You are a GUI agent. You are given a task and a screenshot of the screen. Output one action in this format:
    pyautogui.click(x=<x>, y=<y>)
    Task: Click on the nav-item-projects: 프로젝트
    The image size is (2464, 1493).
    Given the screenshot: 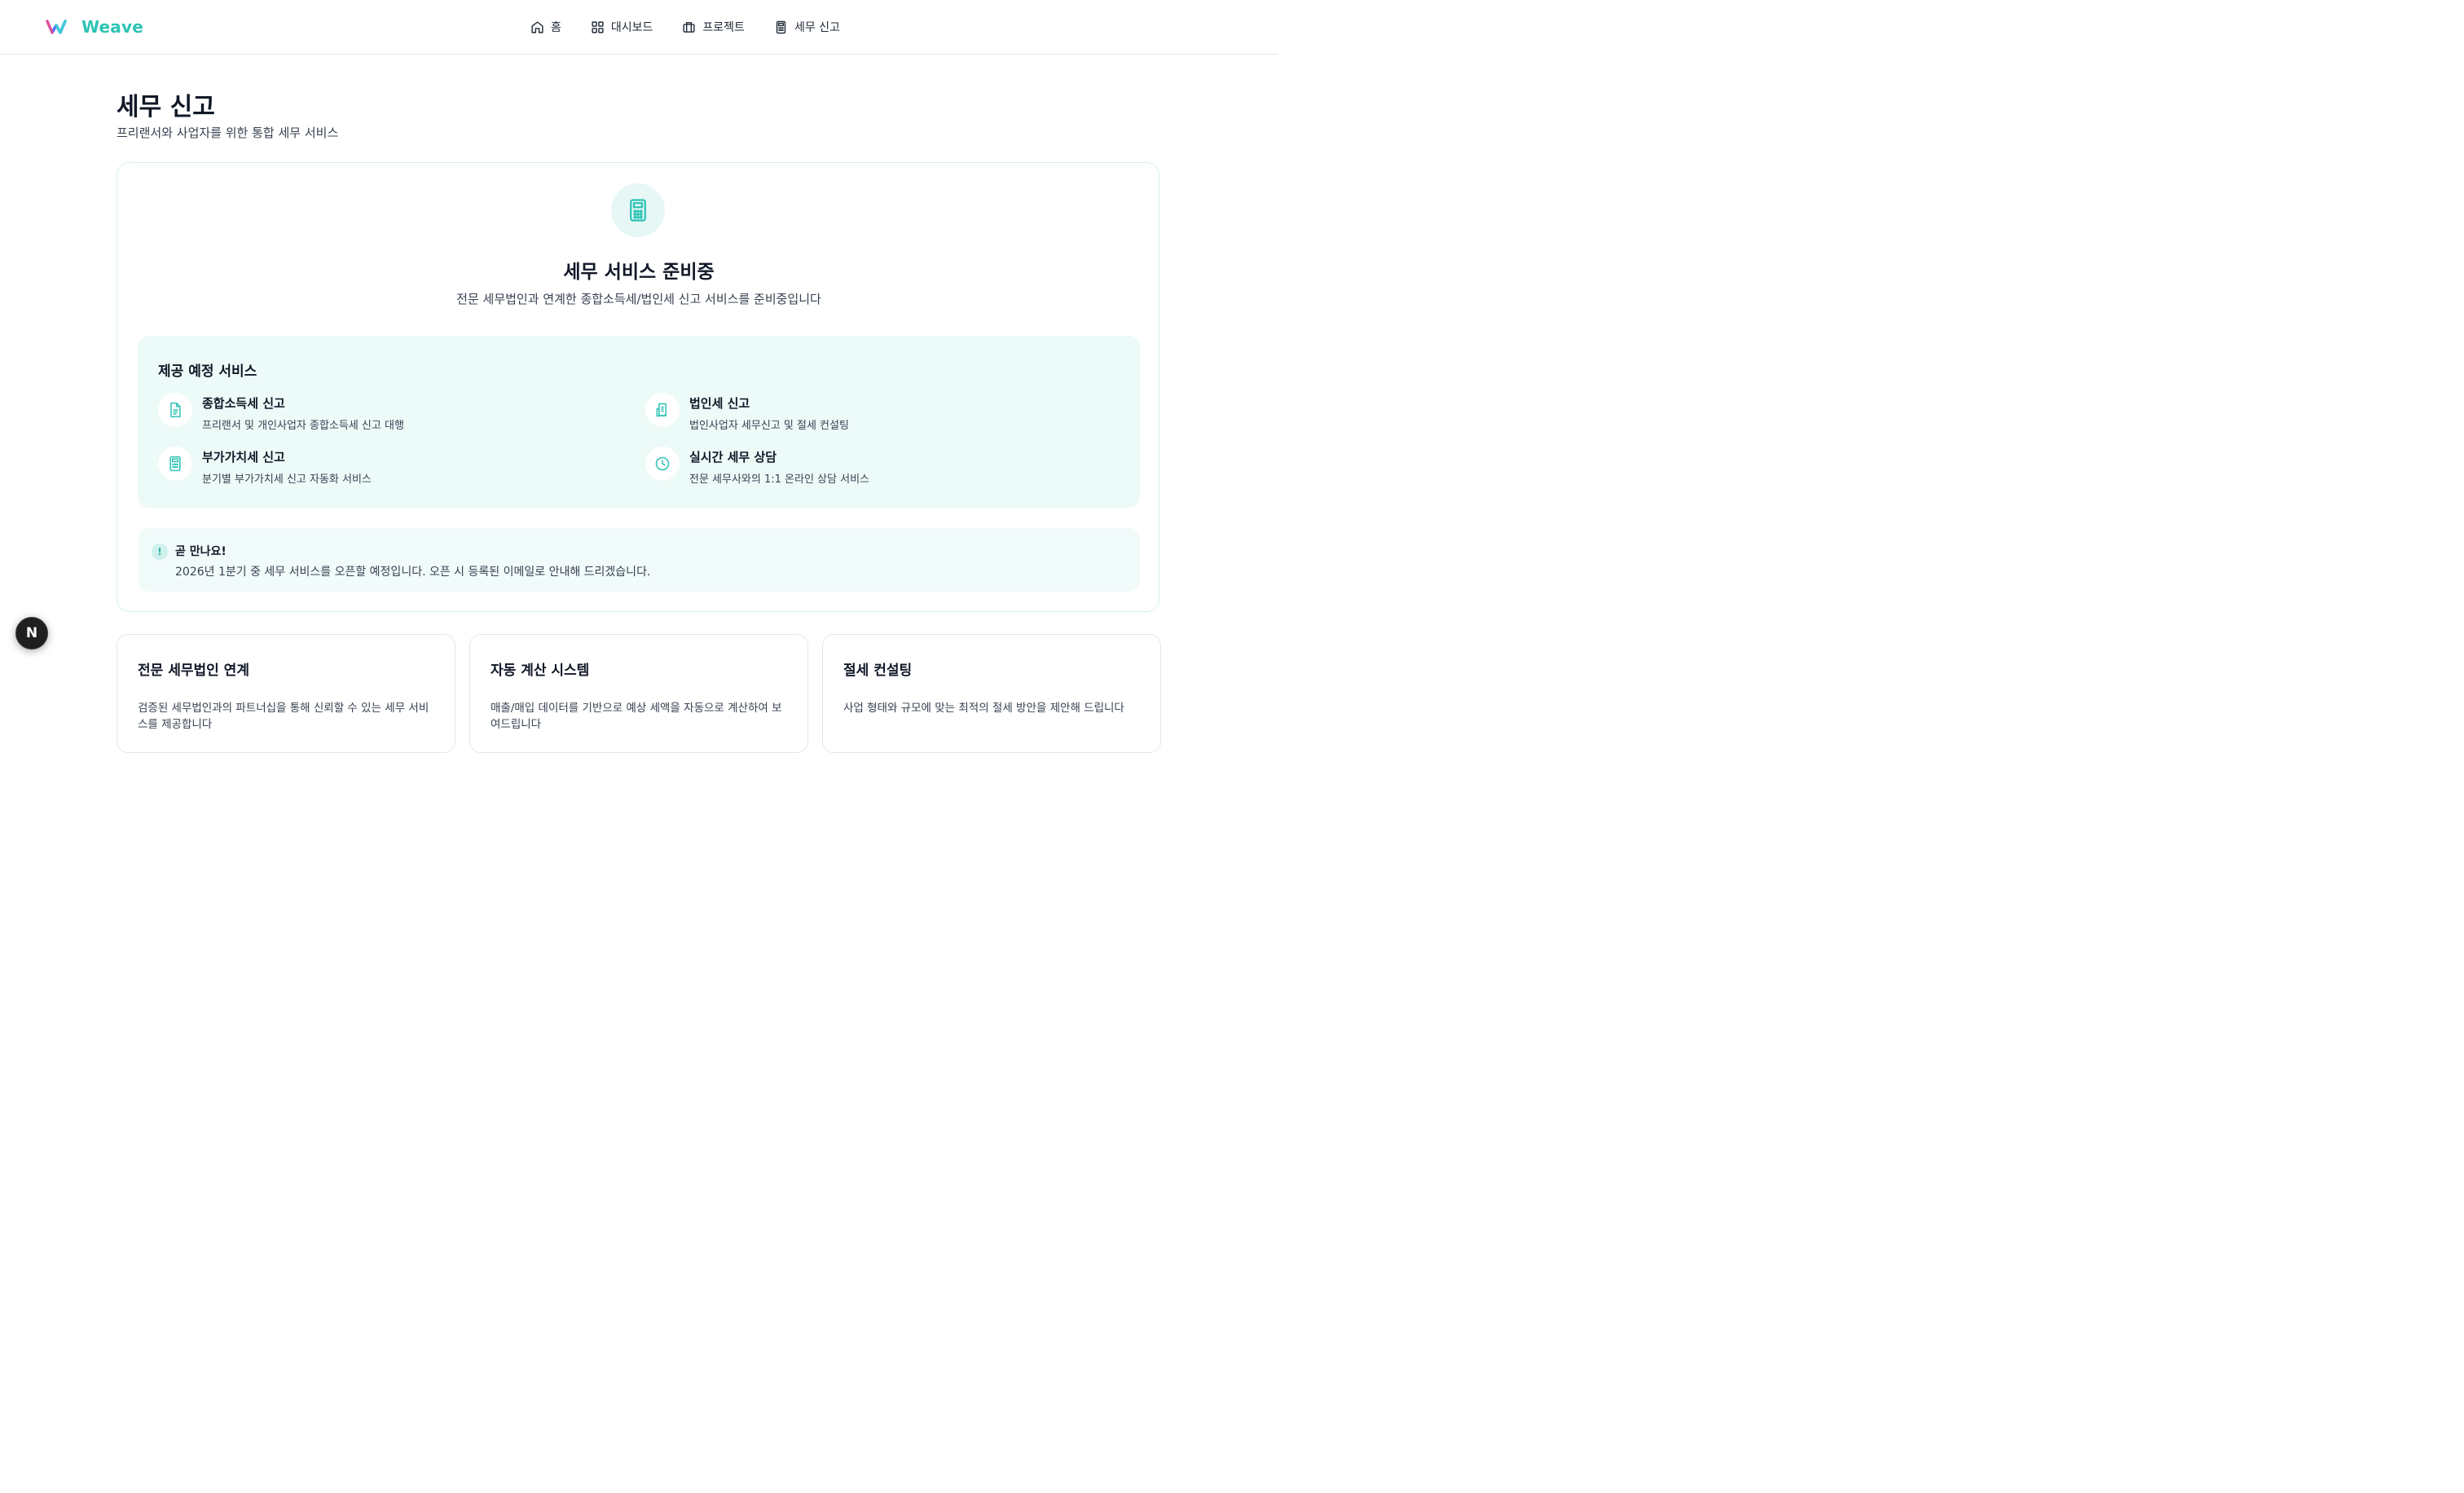 What is the action you would take?
    pyautogui.click(x=713, y=27)
    